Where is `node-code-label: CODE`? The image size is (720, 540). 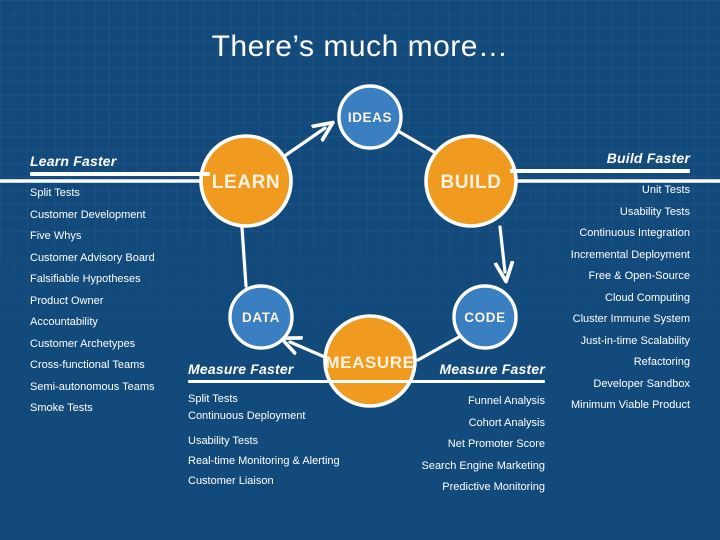
node-code-label: CODE is located at coordinates (484, 317).